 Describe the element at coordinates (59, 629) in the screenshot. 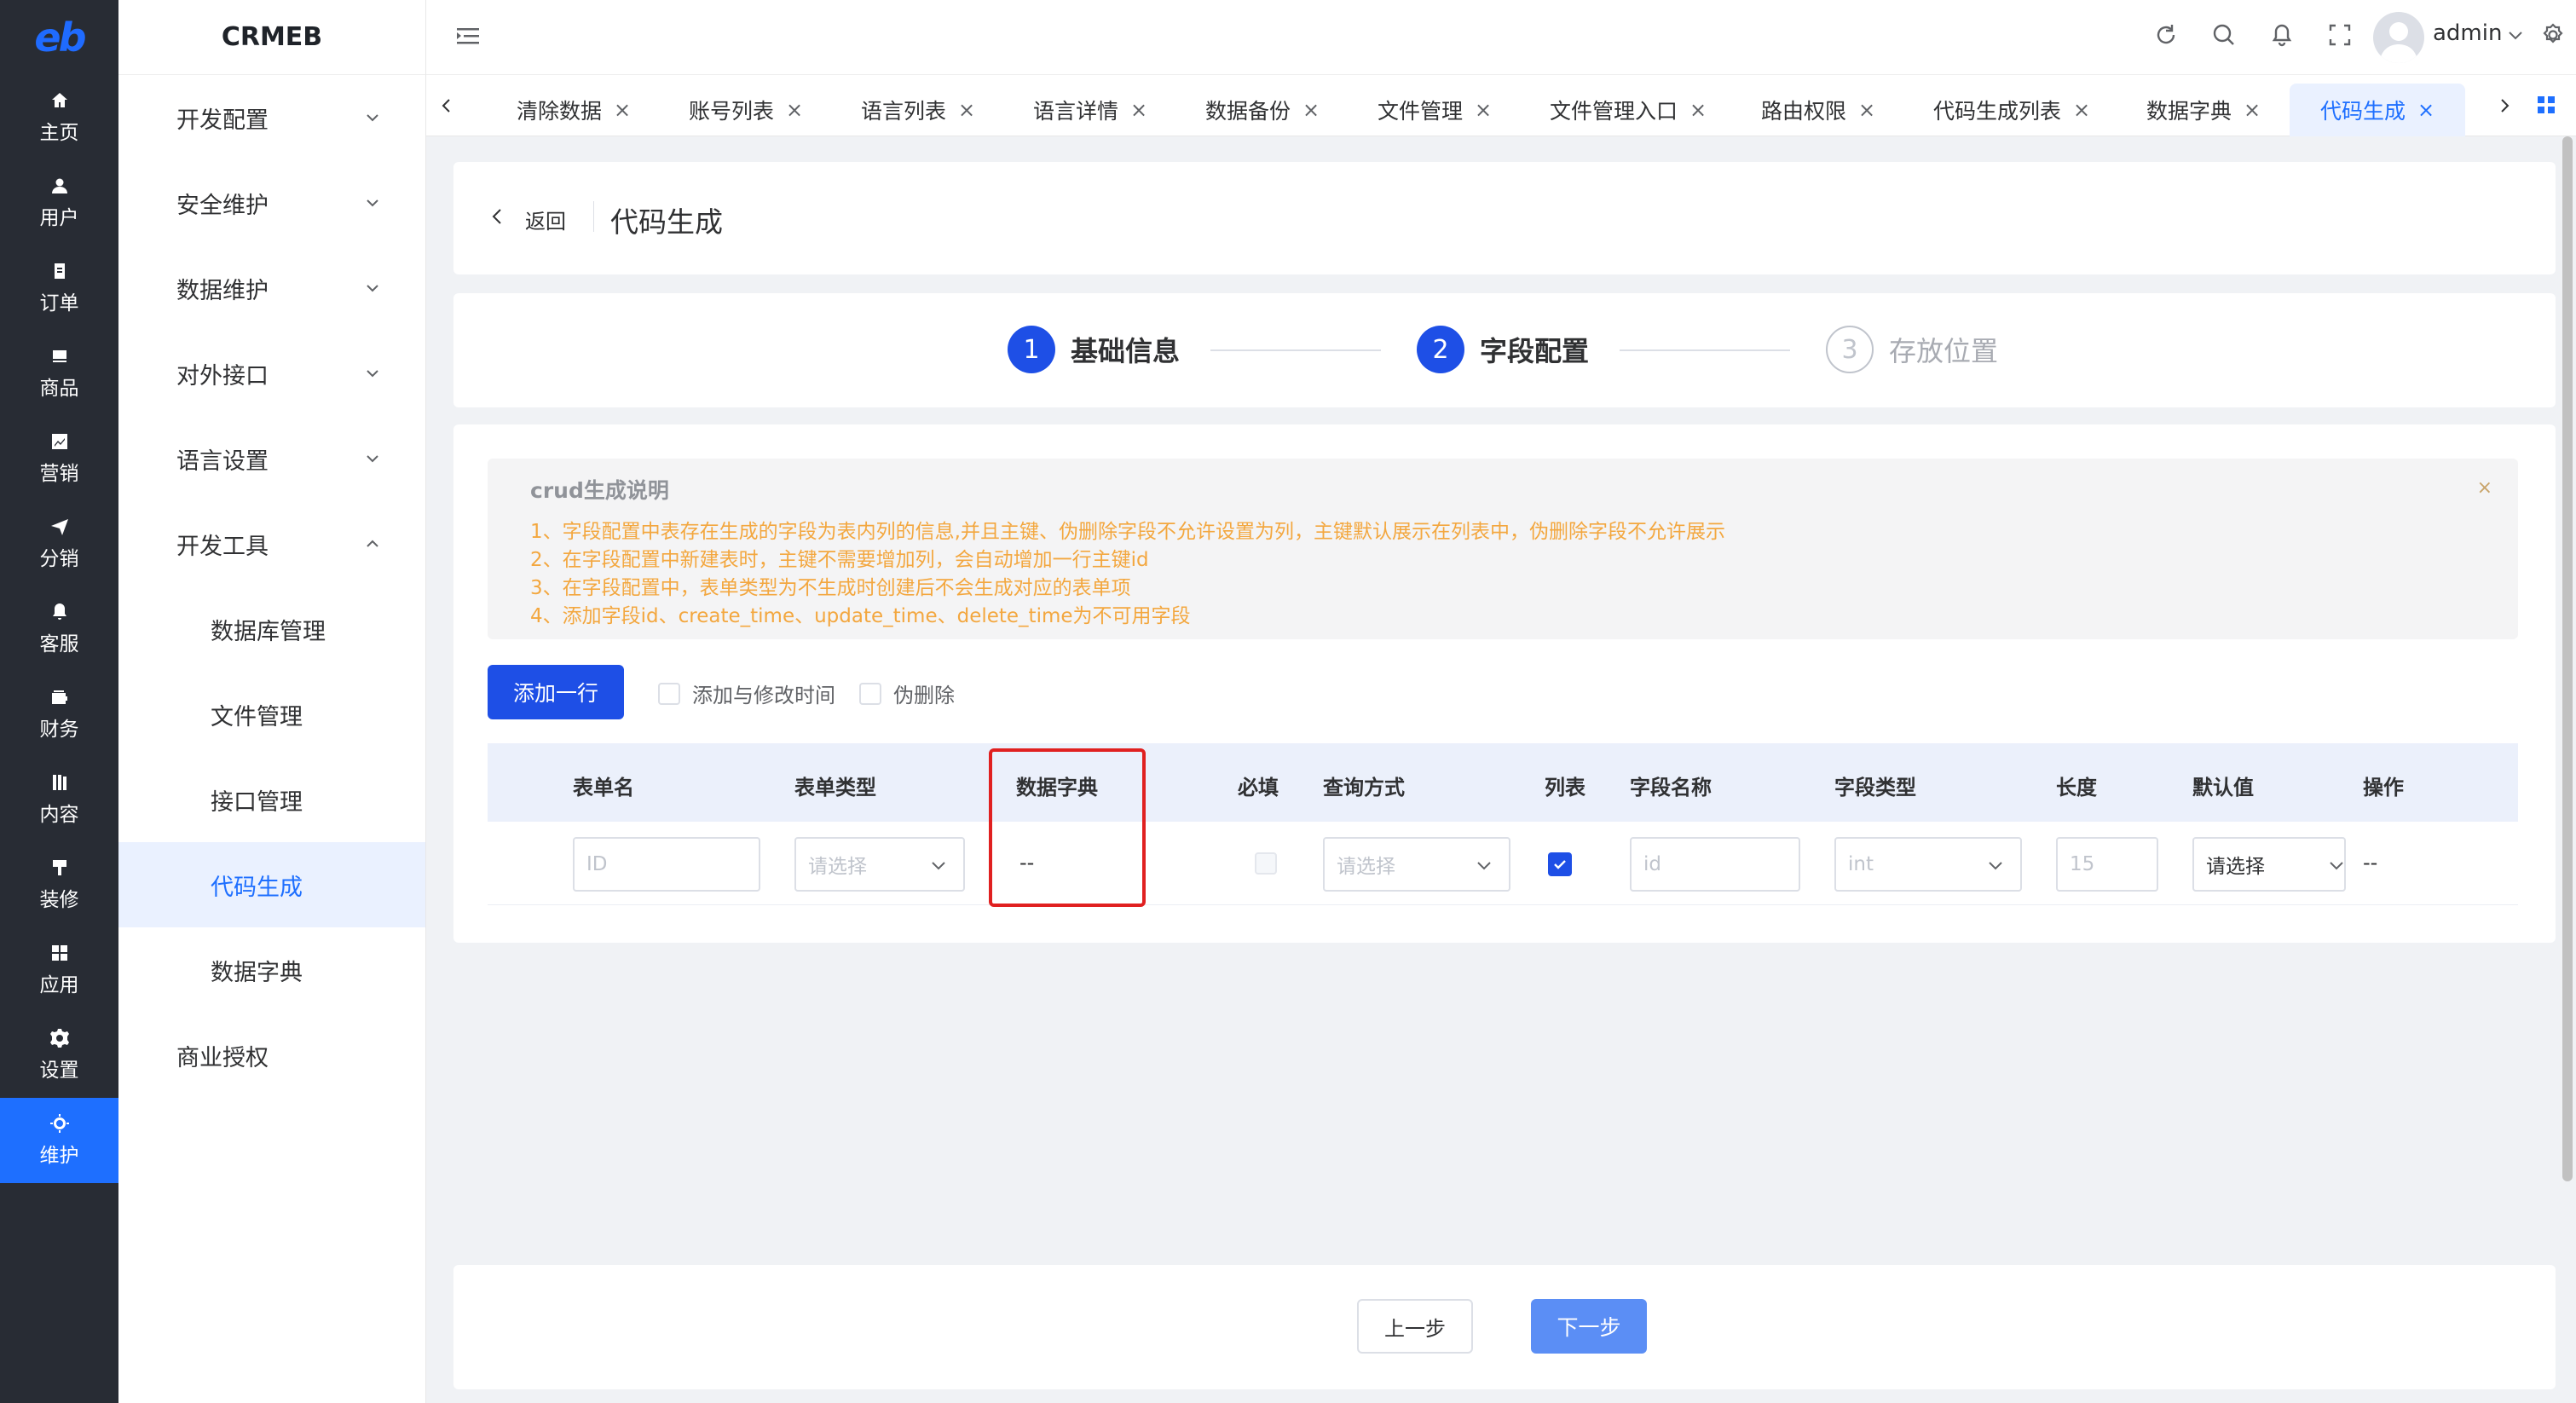

I see `rail-item-service: 客服` at that location.